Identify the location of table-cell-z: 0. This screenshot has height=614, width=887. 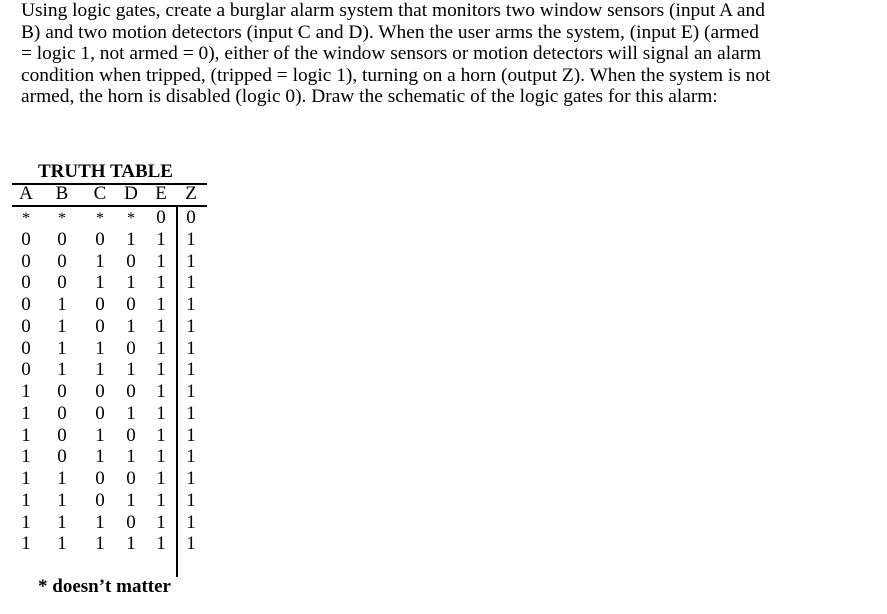
(191, 217).